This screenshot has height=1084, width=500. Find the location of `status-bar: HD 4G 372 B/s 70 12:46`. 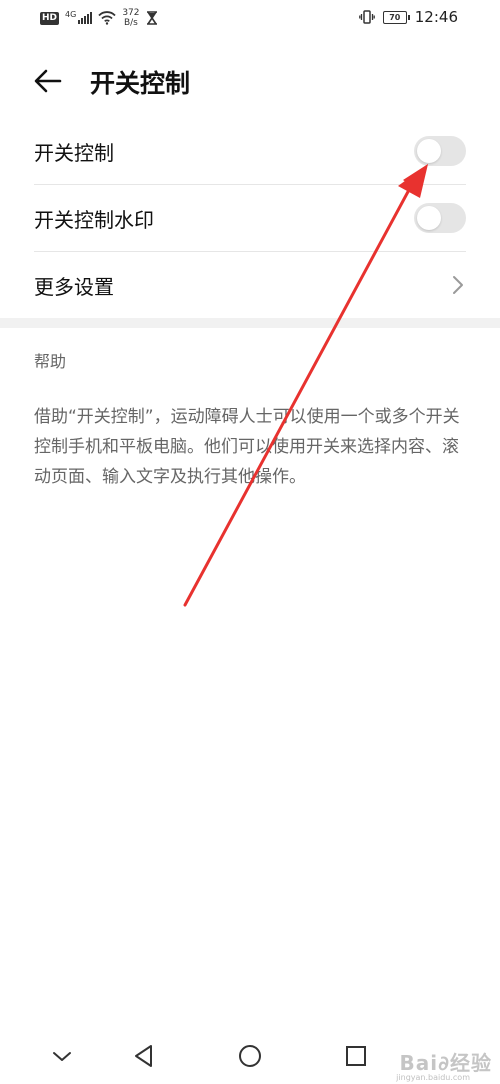

status-bar: HD 4G 372 B/s 70 12:46 is located at coordinates (250, 20).